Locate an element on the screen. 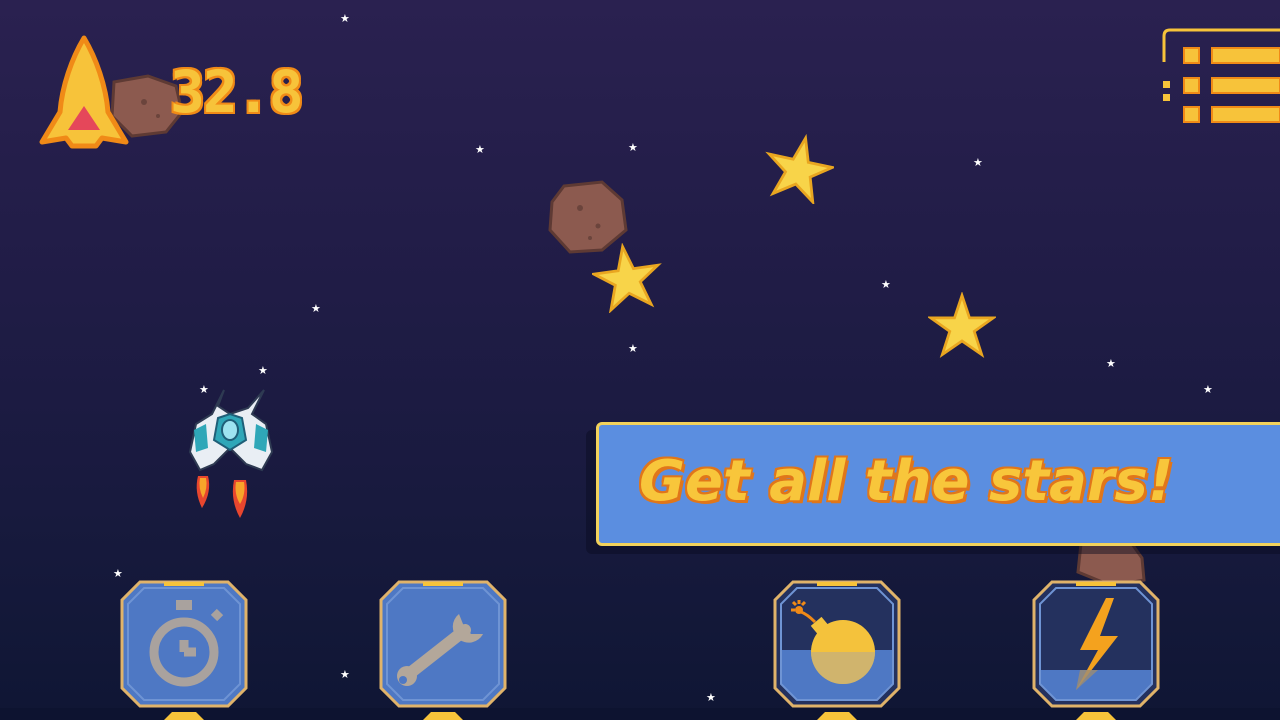  rocket-icon is located at coordinates (84, 92).